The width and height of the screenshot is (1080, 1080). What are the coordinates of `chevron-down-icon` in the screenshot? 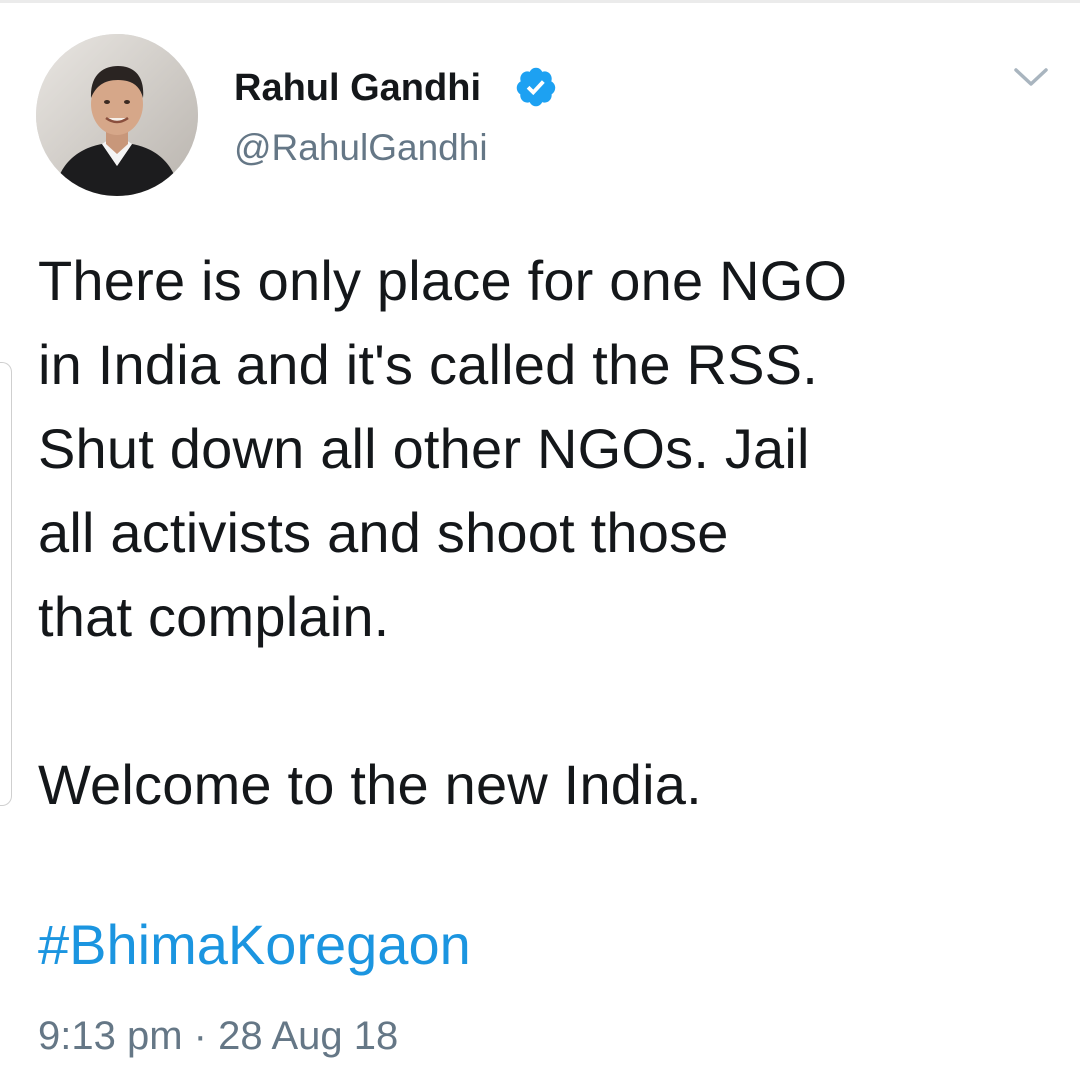 It's located at (1031, 77).